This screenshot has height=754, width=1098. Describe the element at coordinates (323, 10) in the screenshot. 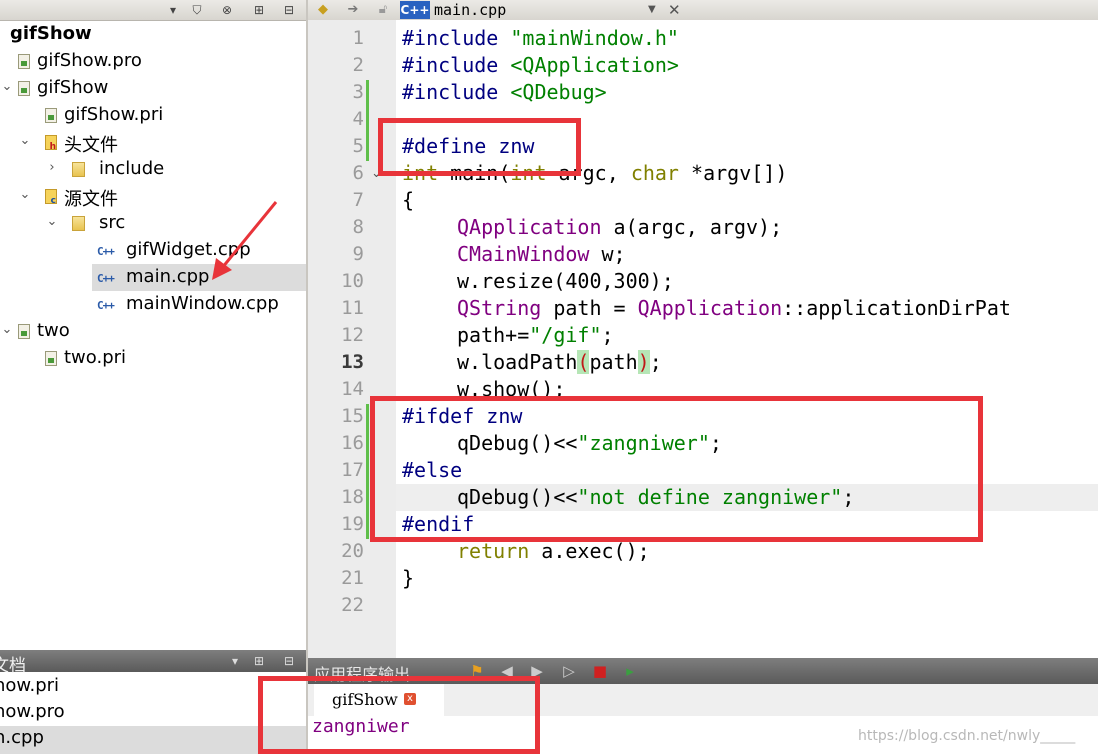

I see `back-arrow-icon: ◆` at that location.